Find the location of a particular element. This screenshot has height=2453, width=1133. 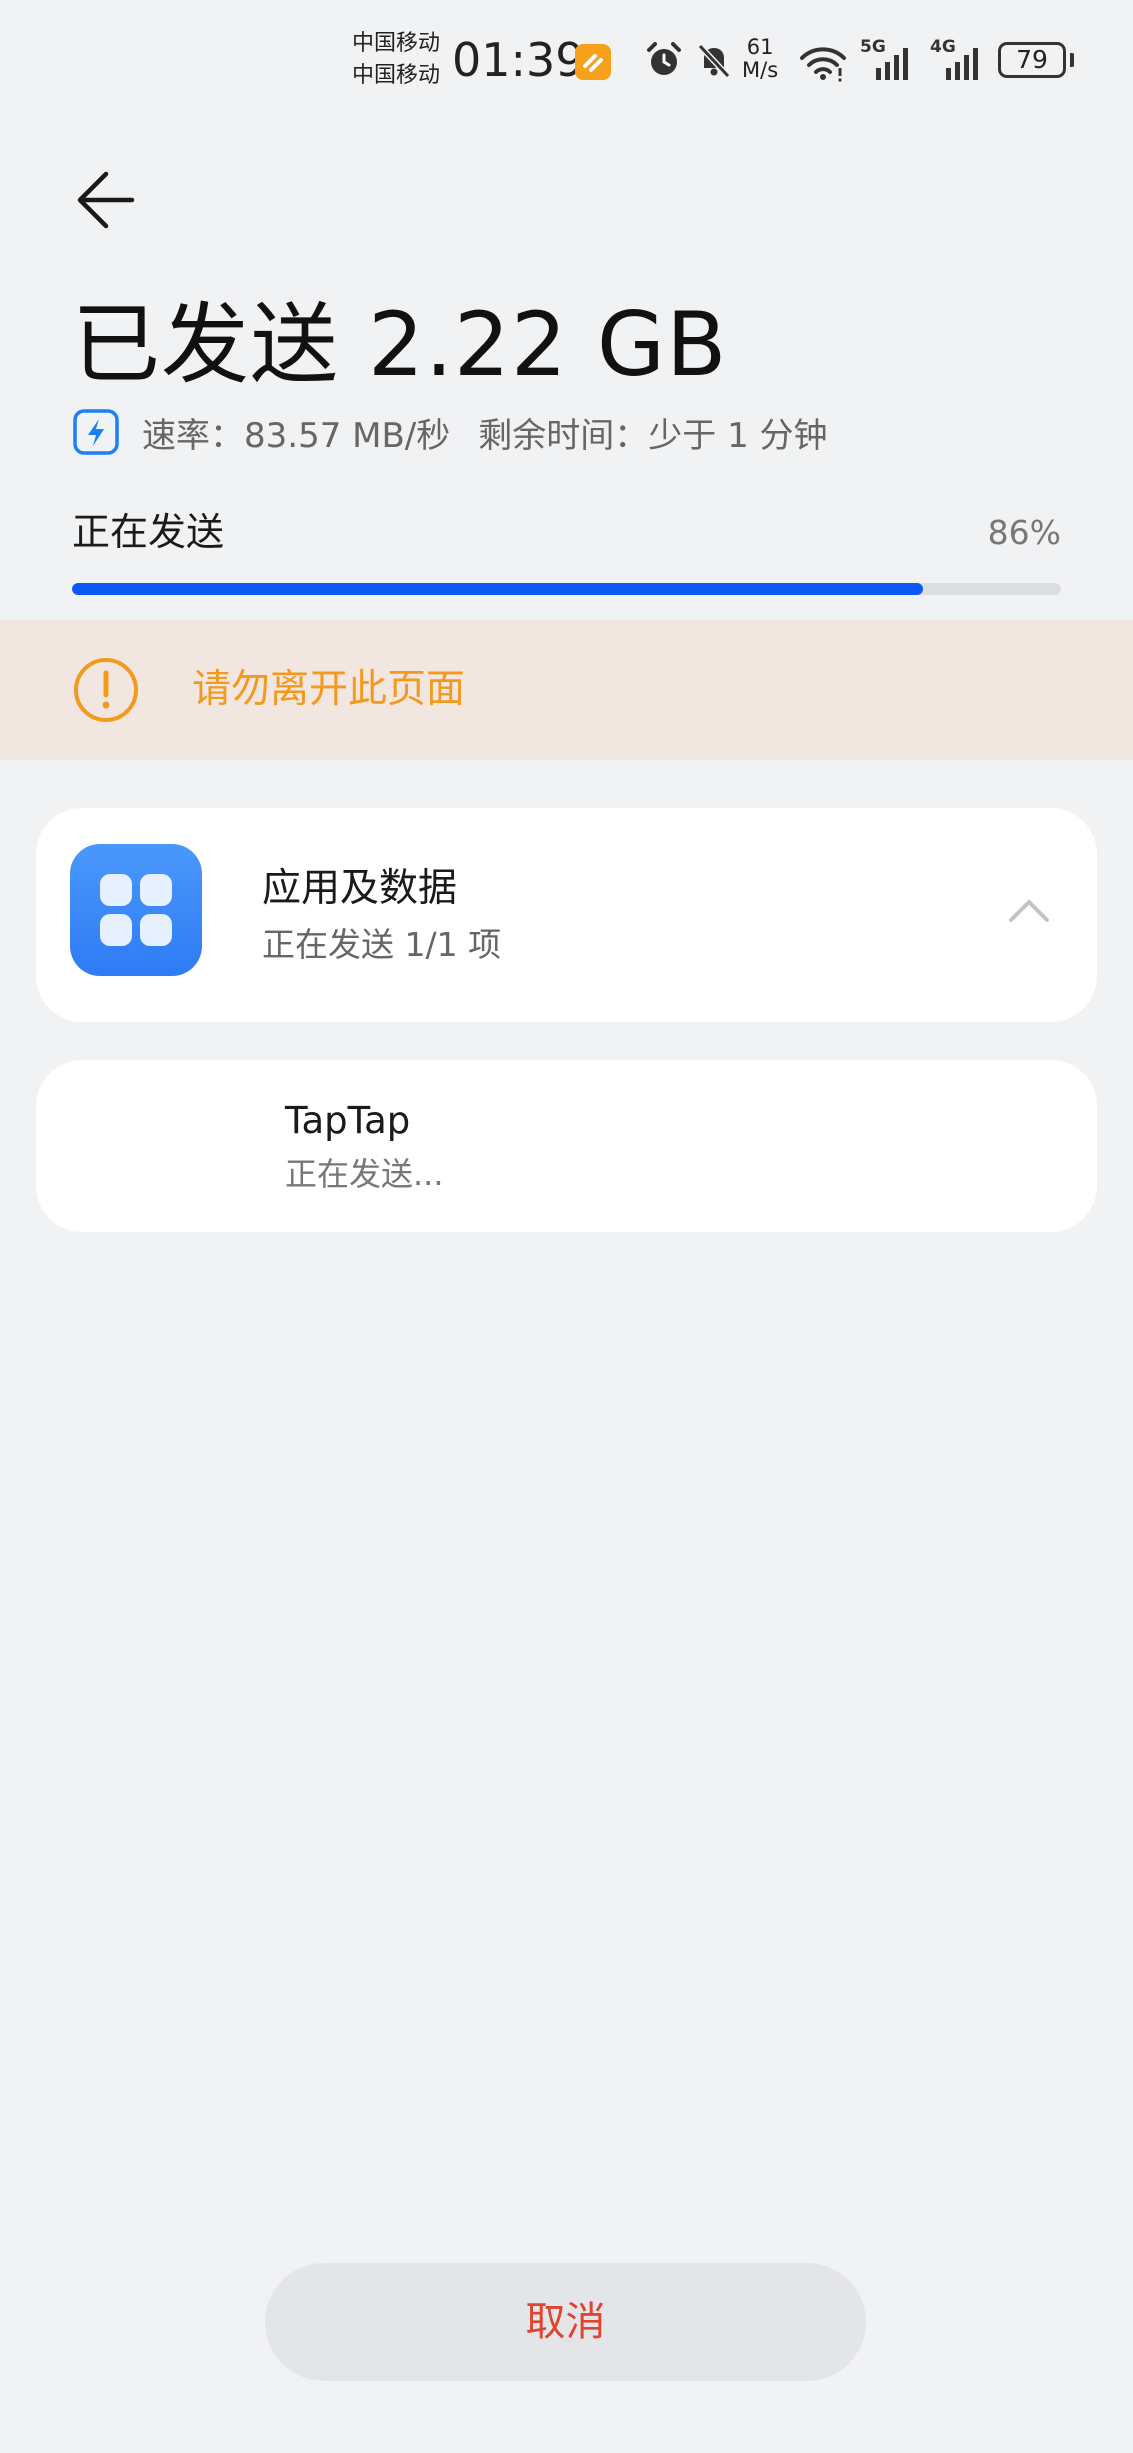

progress-fill is located at coordinates (497, 589).